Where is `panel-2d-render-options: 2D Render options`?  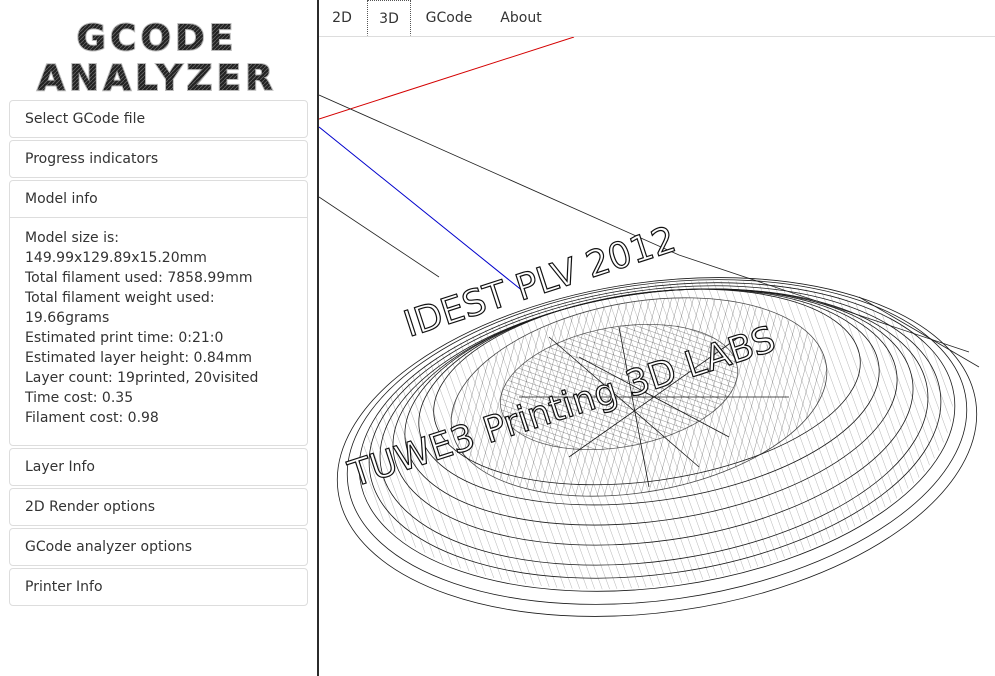 panel-2d-render-options: 2D Render options is located at coordinates (158, 507).